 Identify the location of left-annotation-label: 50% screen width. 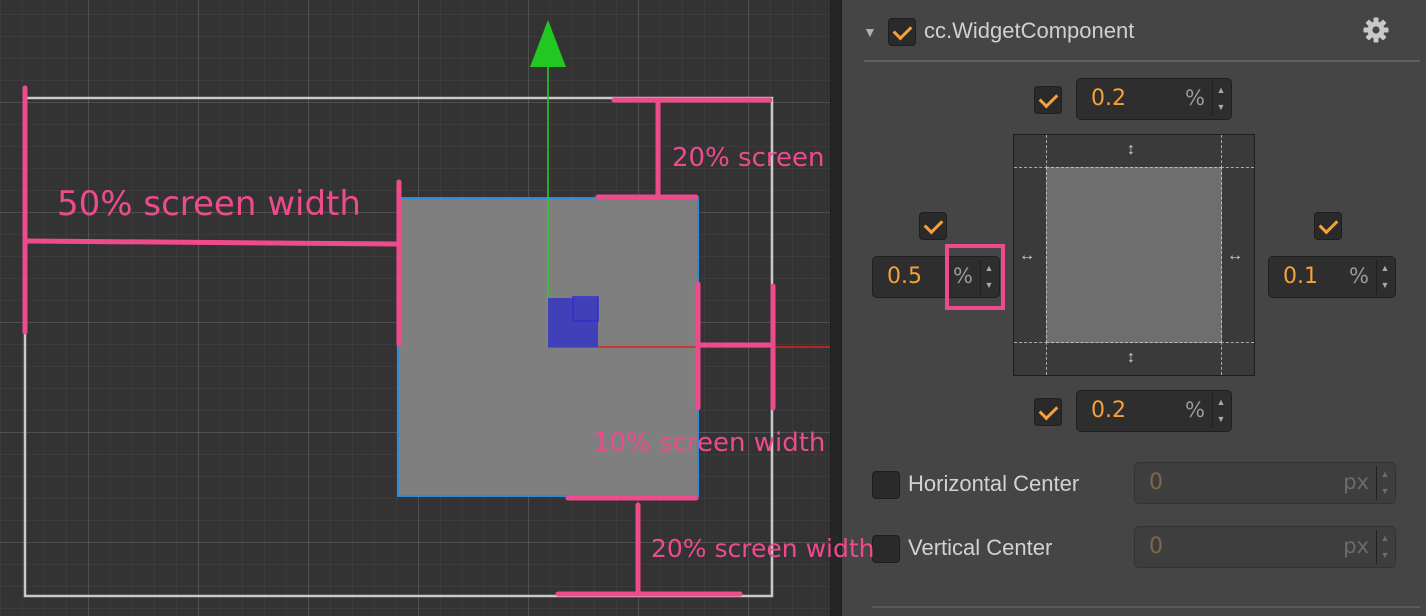
(209, 204).